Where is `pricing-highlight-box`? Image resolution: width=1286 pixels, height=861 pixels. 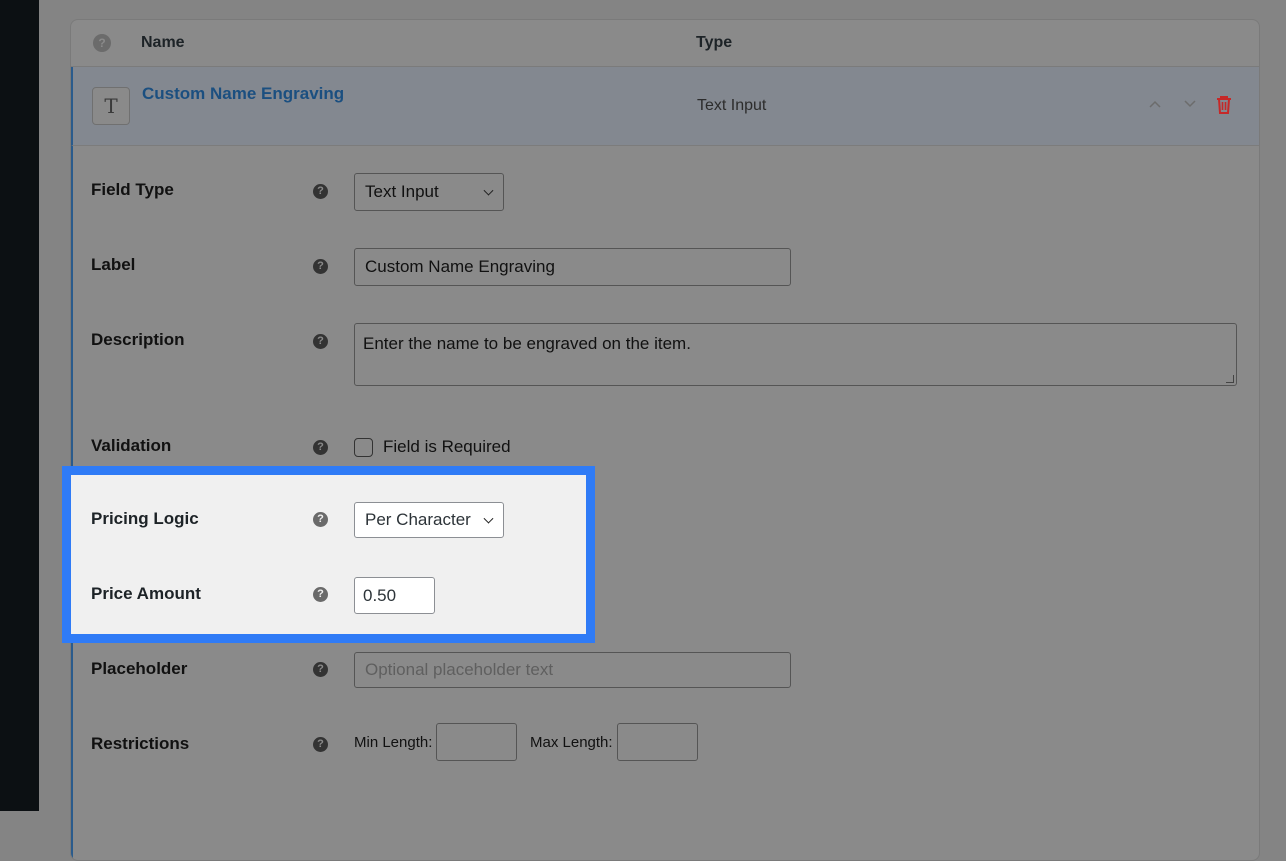
pricing-highlight-box is located at coordinates (328, 554).